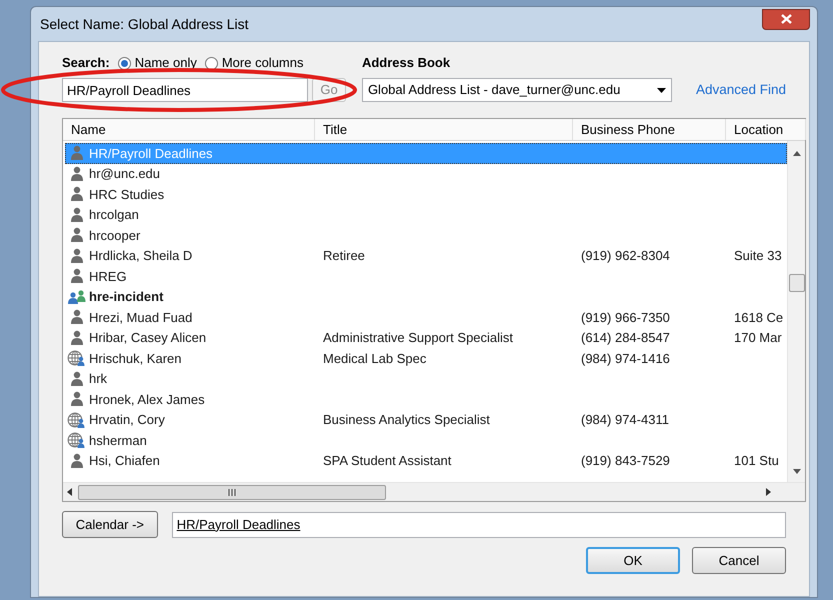  I want to click on advanced-find-link: Advanced Find, so click(741, 90).